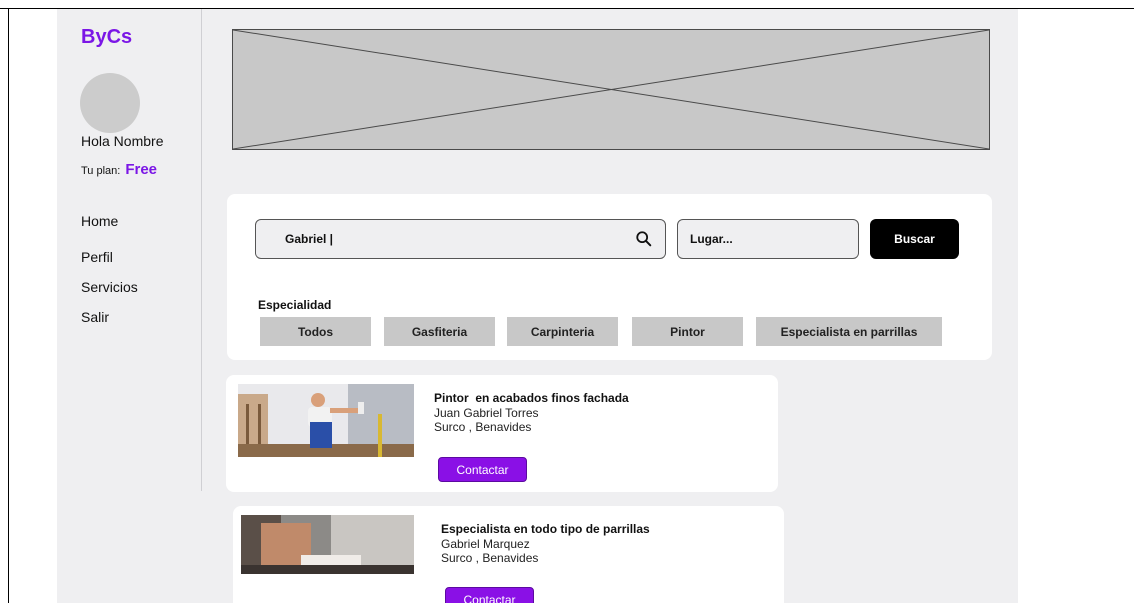  What do you see at coordinates (141, 169) in the screenshot?
I see `plan-value: Free` at bounding box center [141, 169].